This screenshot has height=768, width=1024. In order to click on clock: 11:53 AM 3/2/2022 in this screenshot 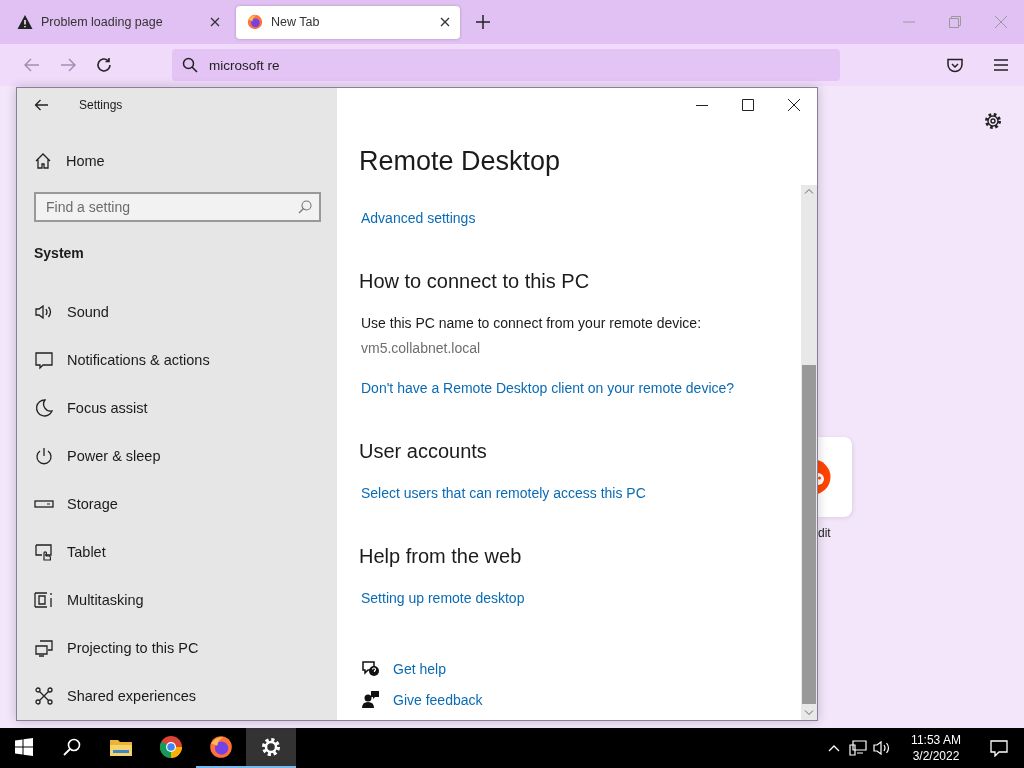, I will do `click(936, 748)`.